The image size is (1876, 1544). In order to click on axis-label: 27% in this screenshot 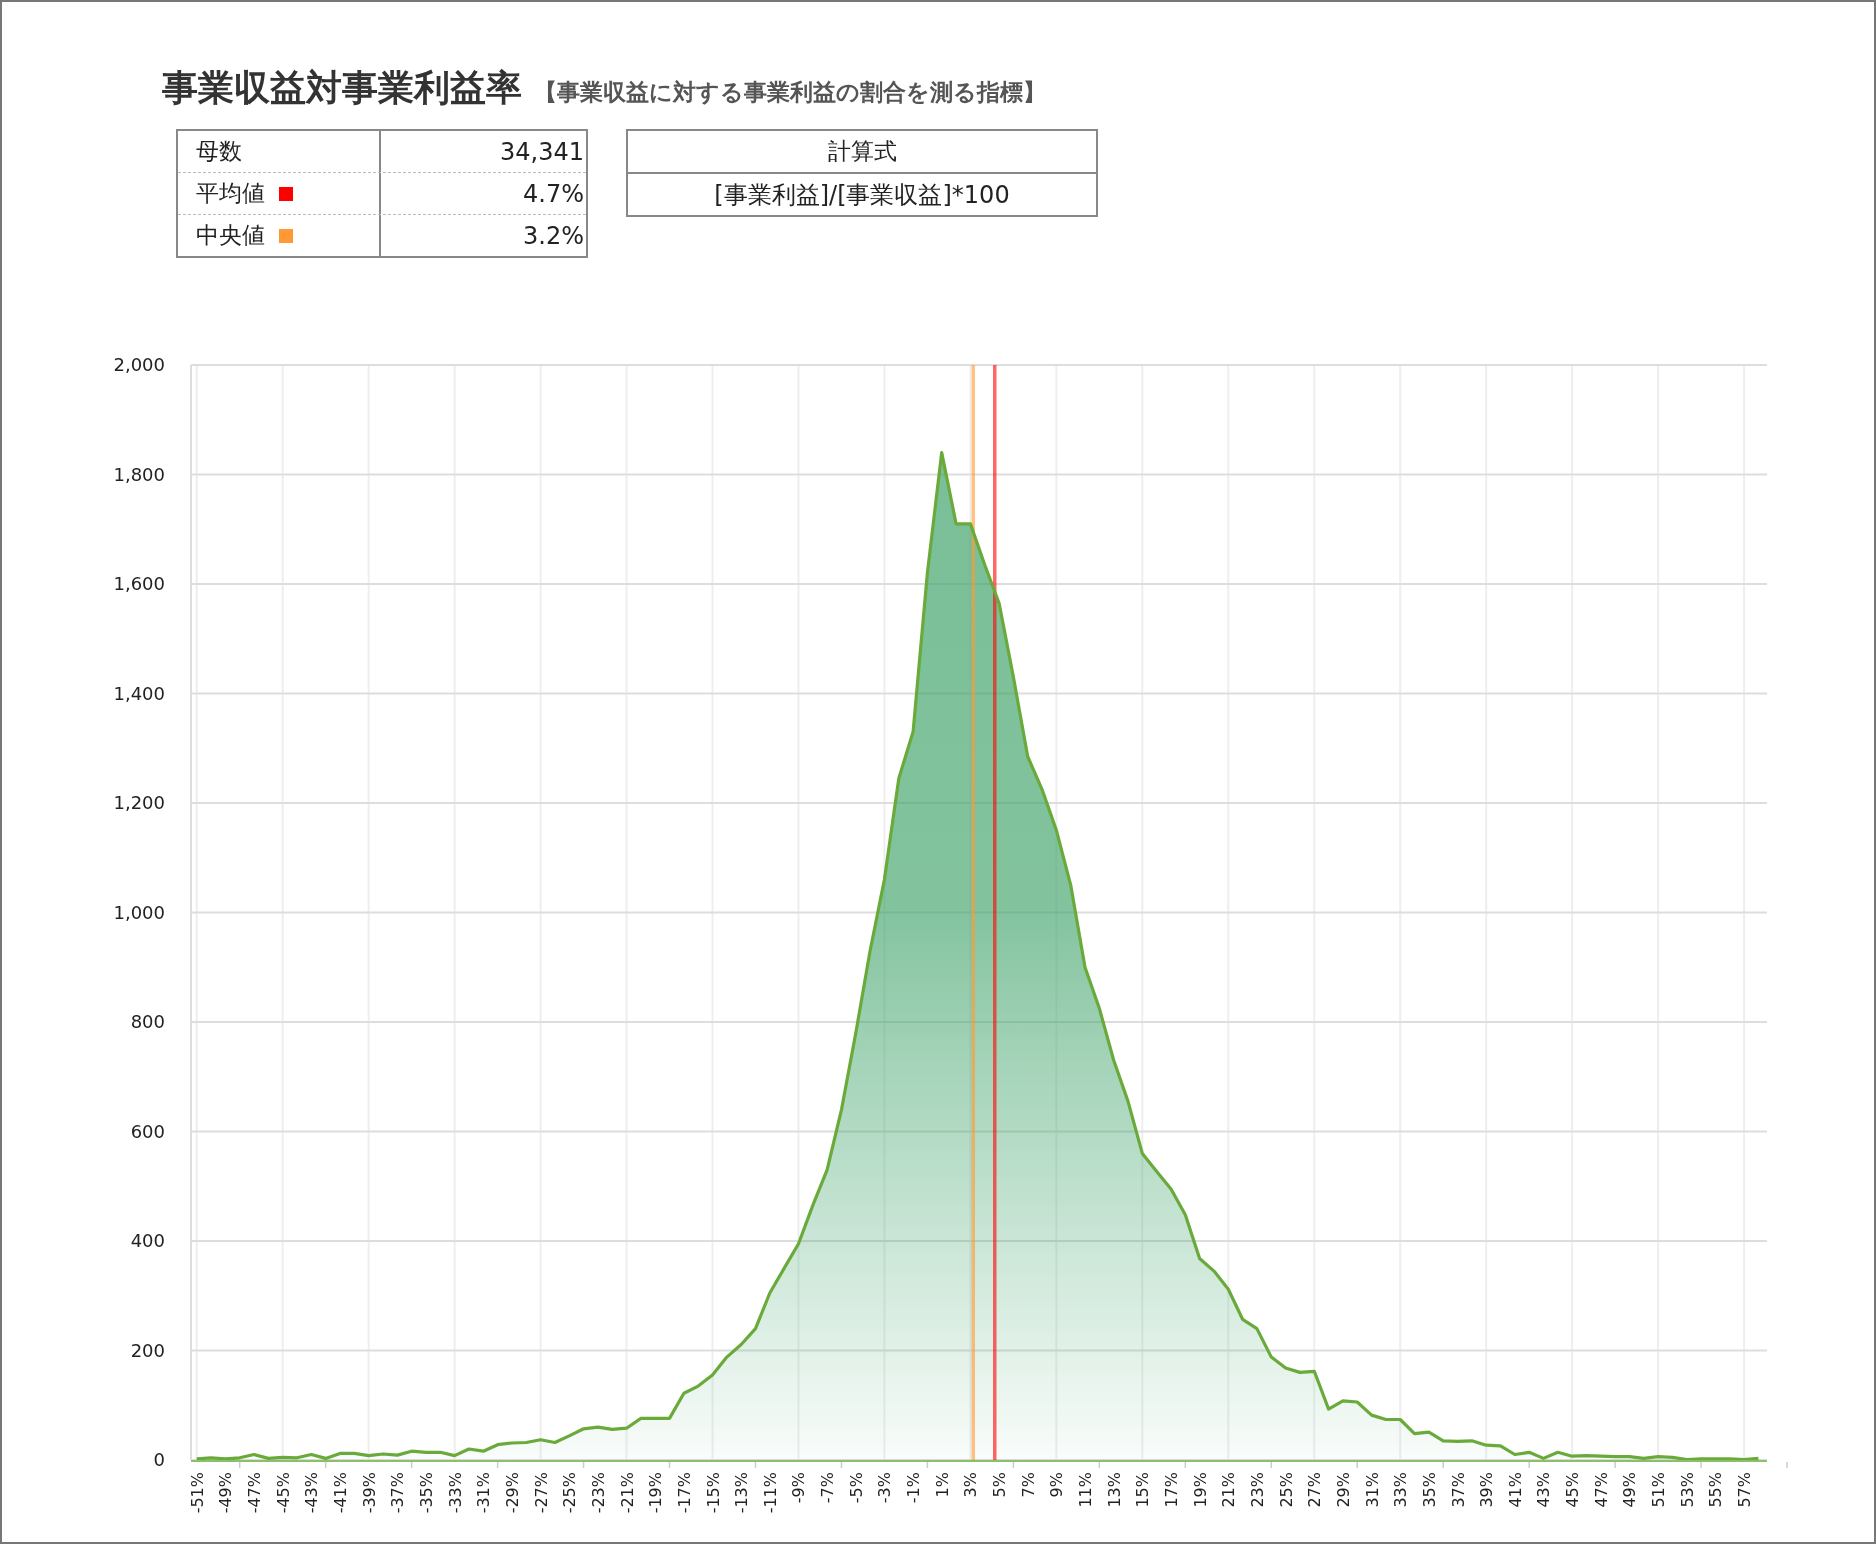, I will do `click(1315, 1490)`.